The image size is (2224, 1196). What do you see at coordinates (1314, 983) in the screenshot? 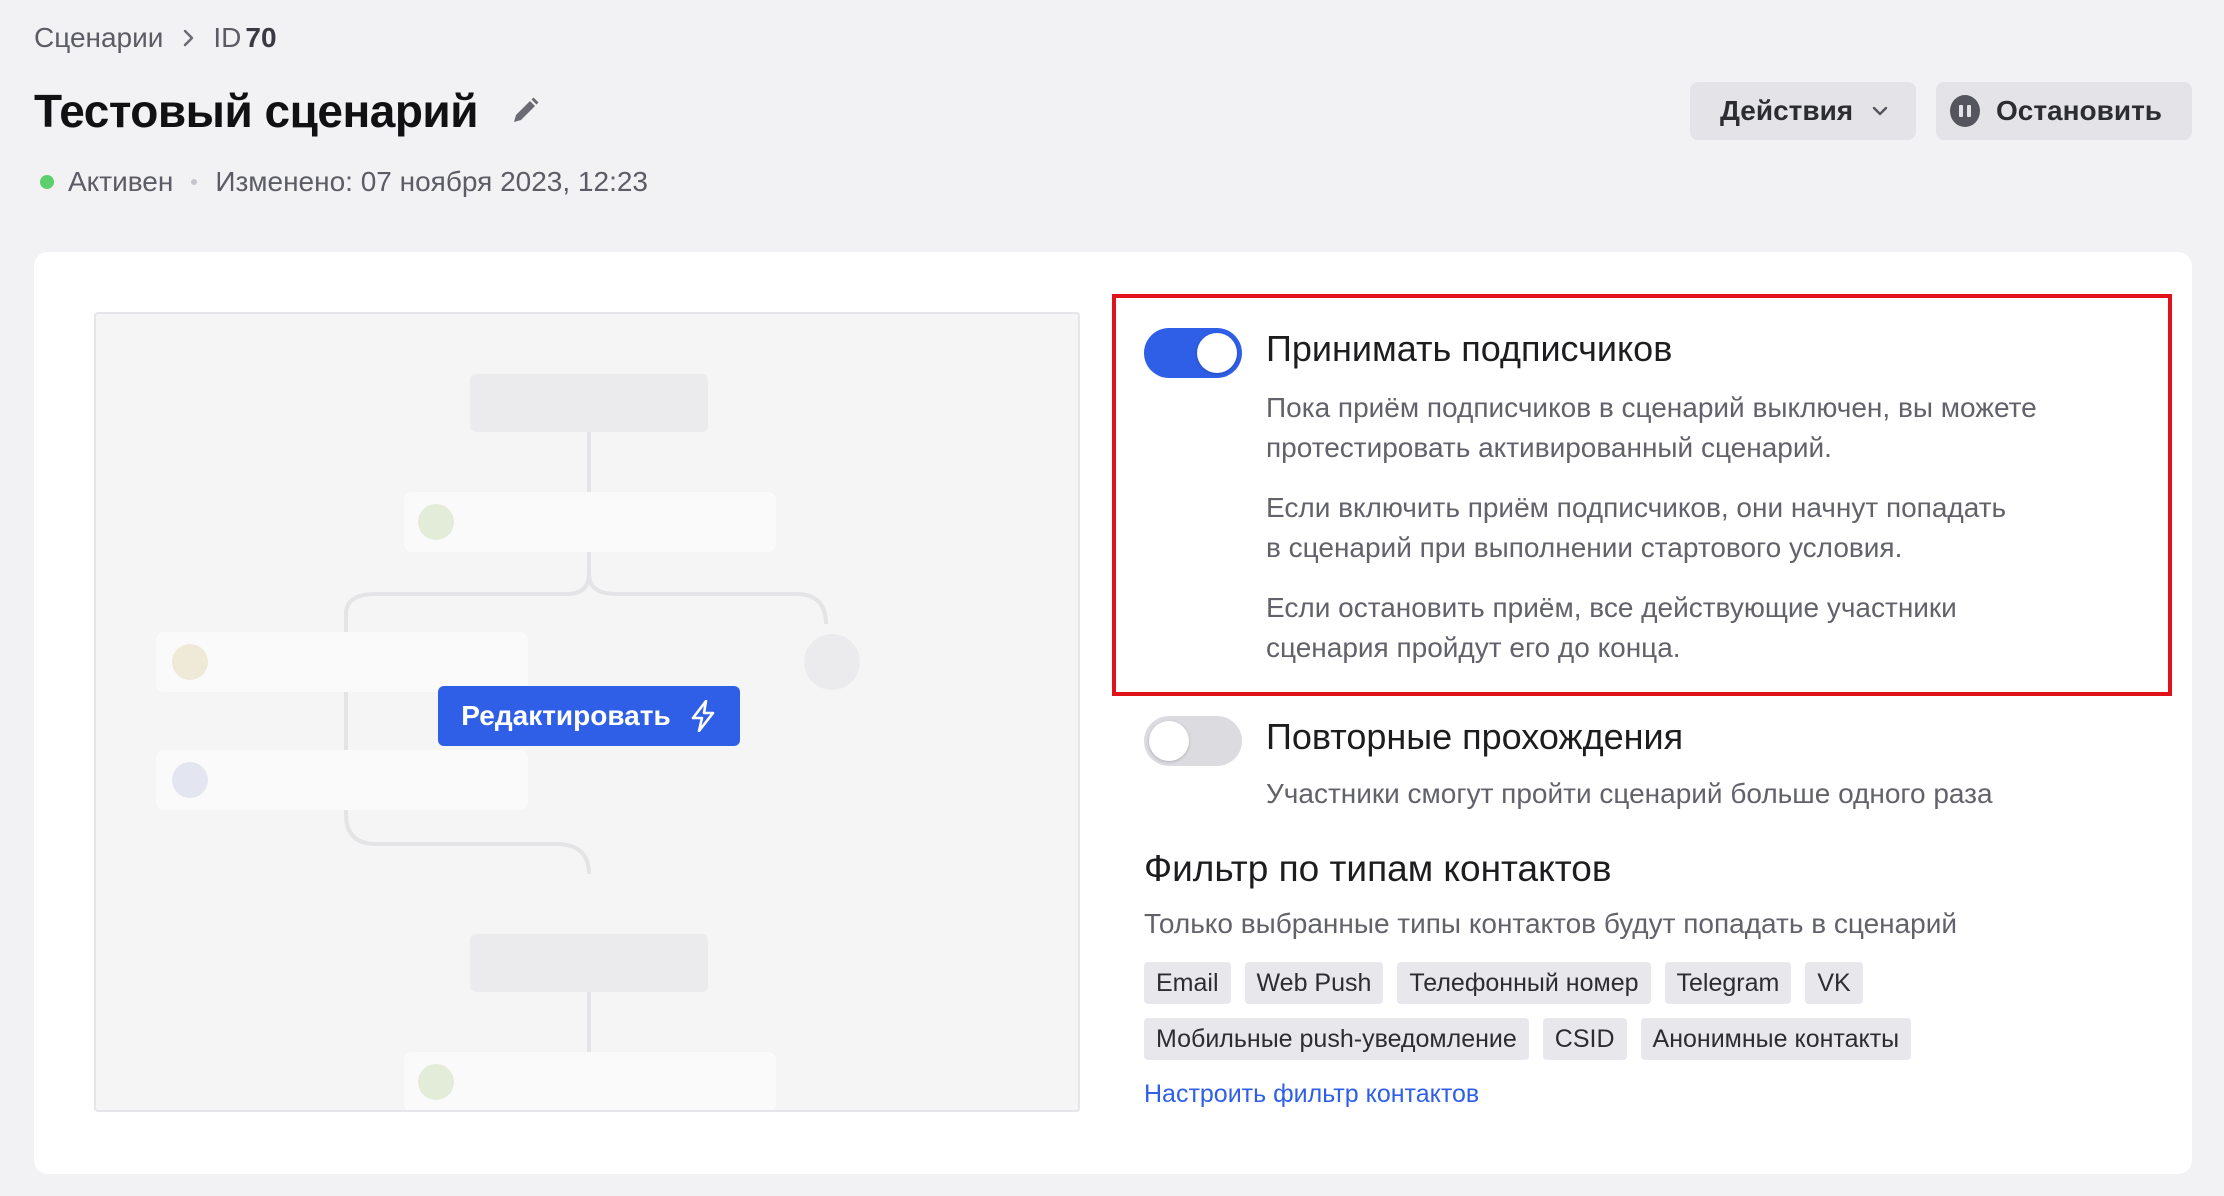
I see `chip-web-push: Web Push` at bounding box center [1314, 983].